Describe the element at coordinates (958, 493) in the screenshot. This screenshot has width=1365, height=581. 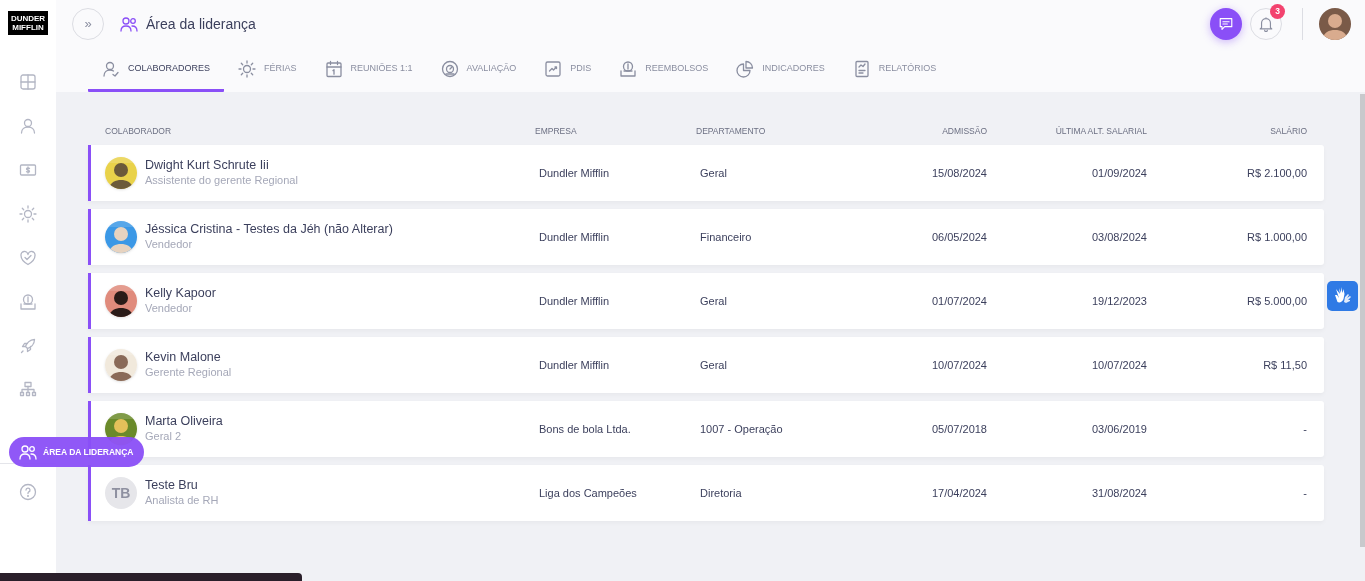
I see `table-cell-text: 17/04/2024` at that location.